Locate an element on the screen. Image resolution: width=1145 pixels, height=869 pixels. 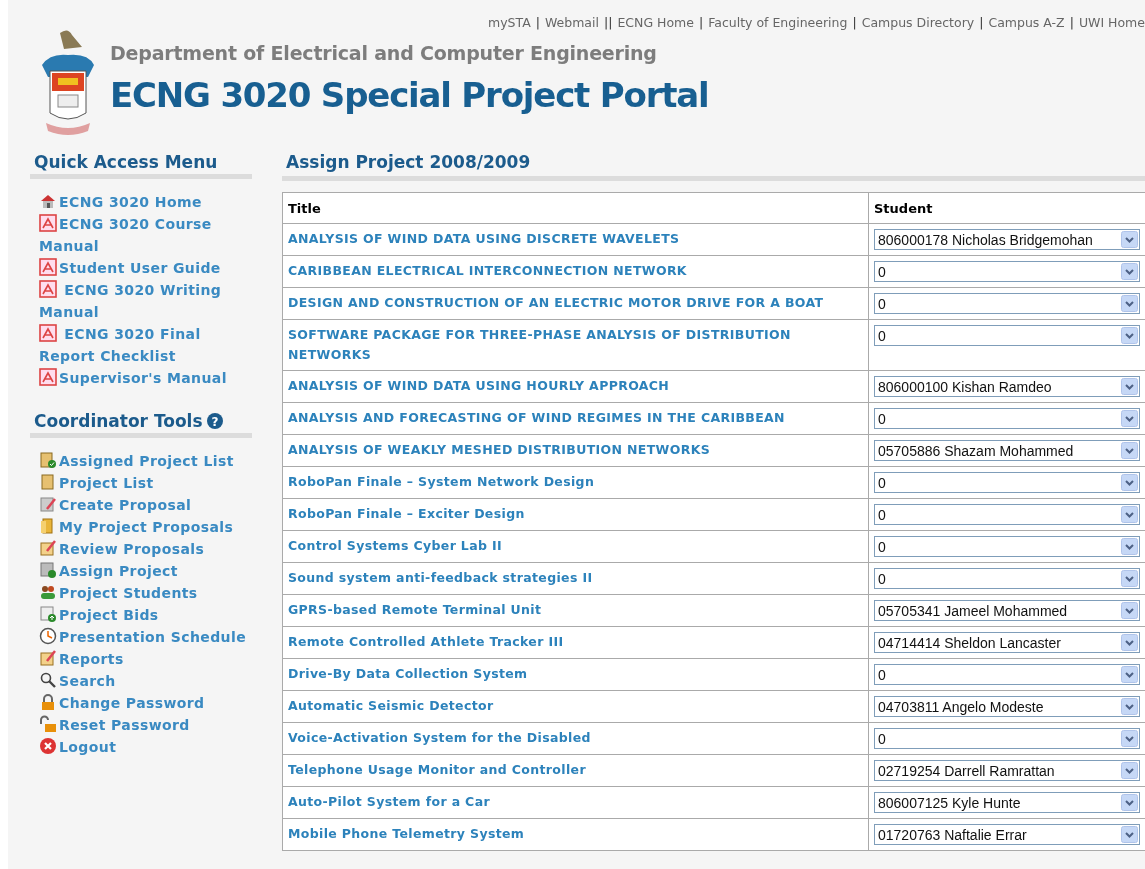
sidebar-link: Reports is located at coordinates (145, 659).